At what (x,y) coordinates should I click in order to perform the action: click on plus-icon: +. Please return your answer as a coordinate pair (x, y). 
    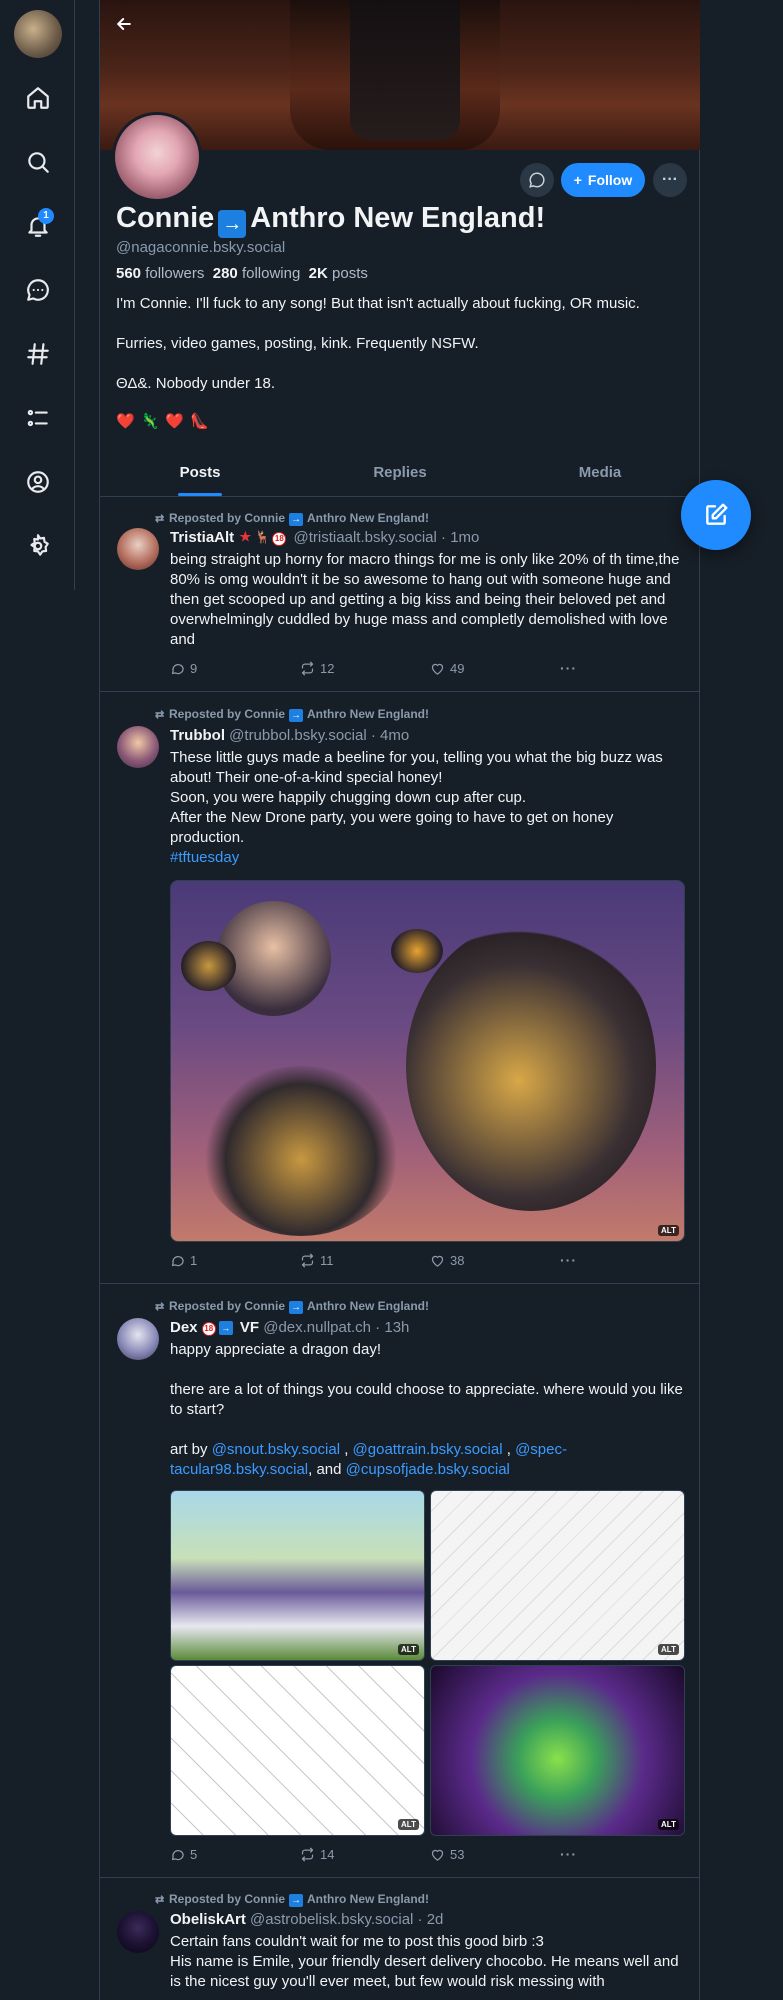
    Looking at the image, I should click on (577, 180).